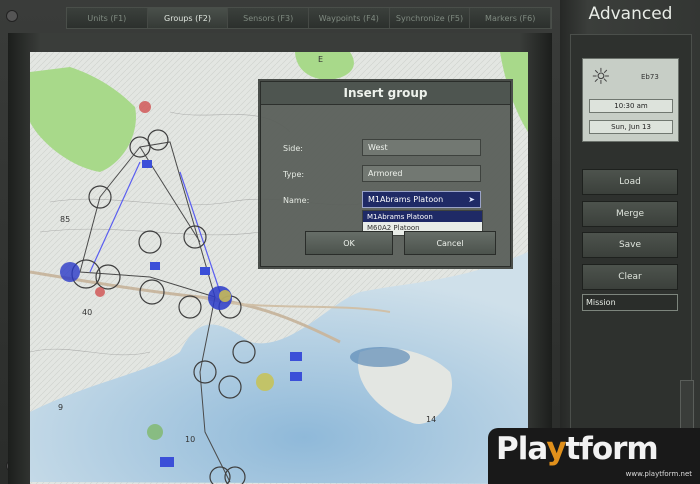 Image resolution: width=700 pixels, height=484 pixels. What do you see at coordinates (349, 243) in the screenshot?
I see `ok-button: OK` at bounding box center [349, 243].